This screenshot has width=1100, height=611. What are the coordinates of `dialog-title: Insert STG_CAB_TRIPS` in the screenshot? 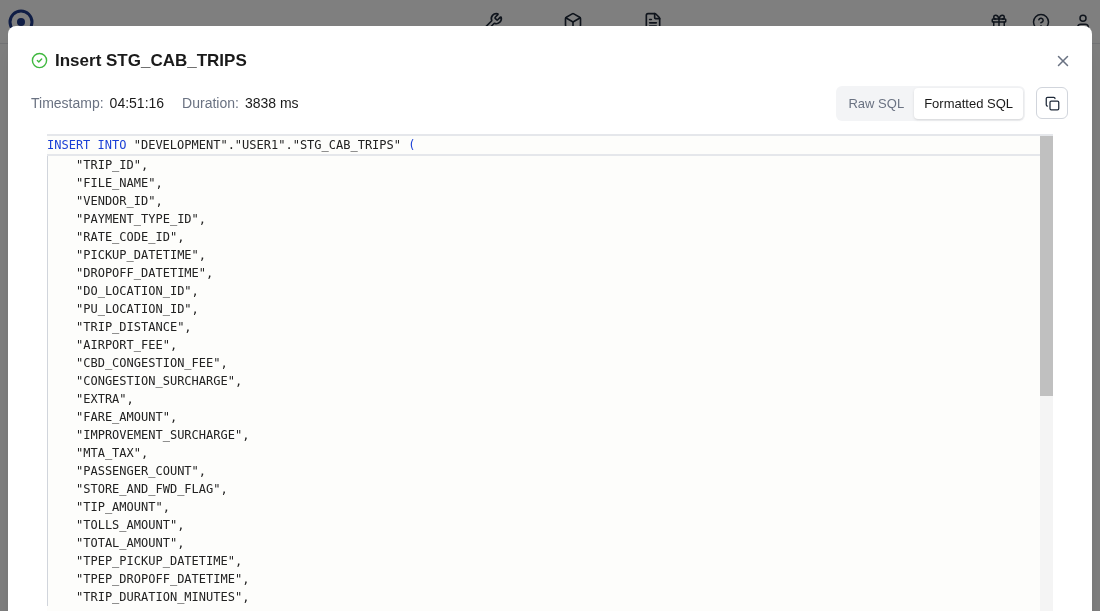 It's located at (151, 61).